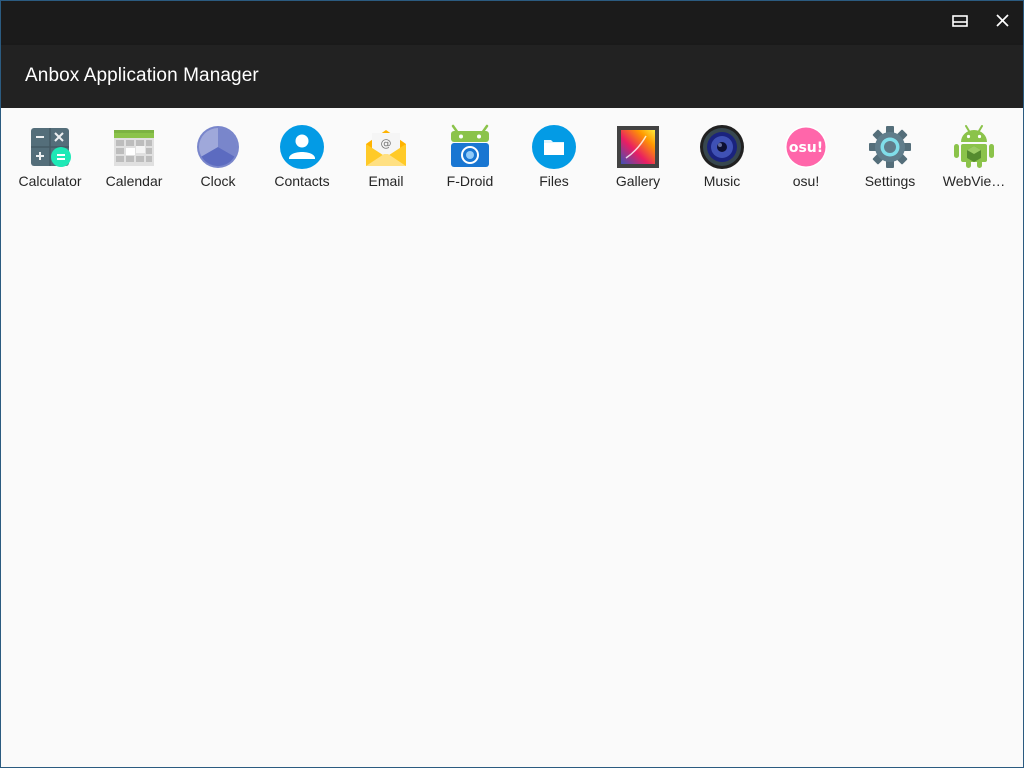 The width and height of the screenshot is (1024, 768). I want to click on close-window-icon, so click(1002, 23).